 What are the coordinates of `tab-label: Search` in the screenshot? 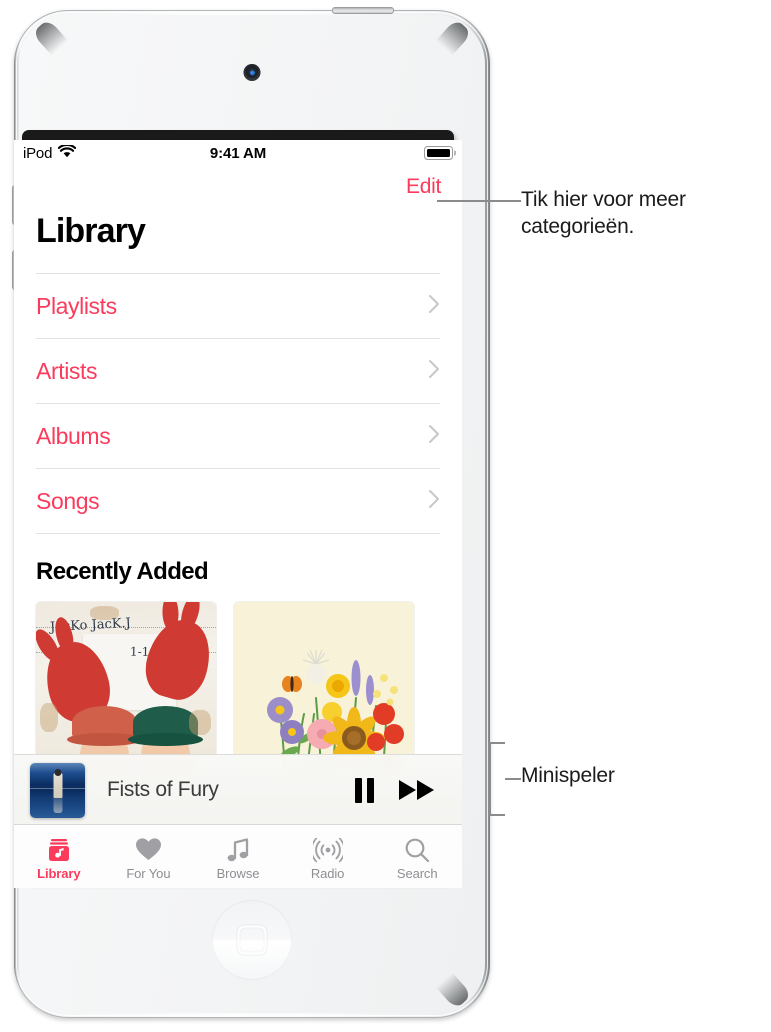 It's located at (417, 873).